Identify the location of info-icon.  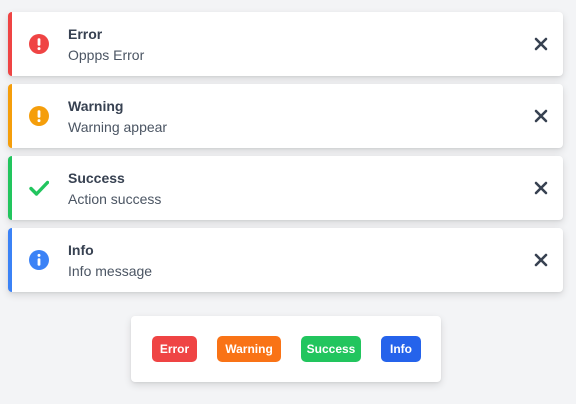
(39, 260).